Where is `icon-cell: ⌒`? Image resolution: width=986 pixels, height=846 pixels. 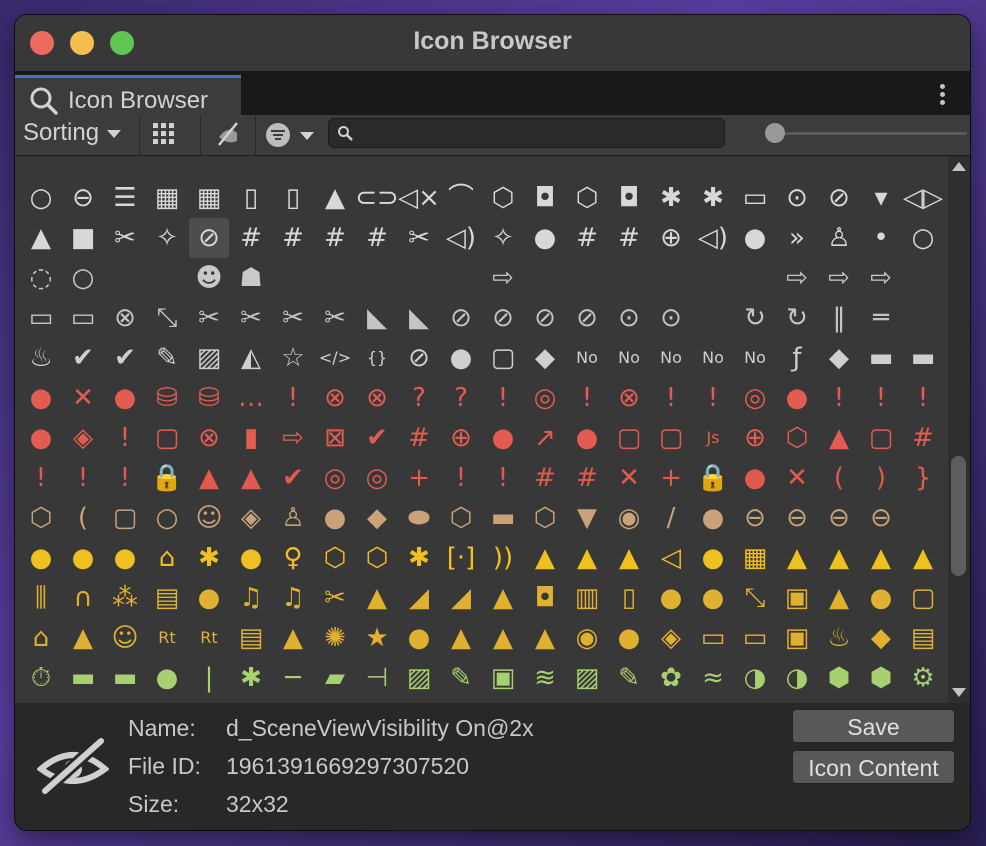
icon-cell: ⌒ is located at coordinates (461, 198).